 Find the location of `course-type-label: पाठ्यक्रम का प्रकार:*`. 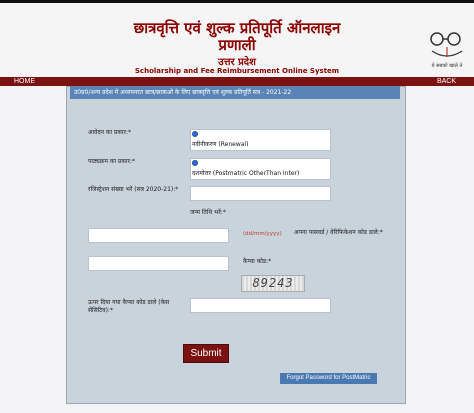

course-type-label: पाठ्यक्रम का प्रकार:* is located at coordinates (111, 161).